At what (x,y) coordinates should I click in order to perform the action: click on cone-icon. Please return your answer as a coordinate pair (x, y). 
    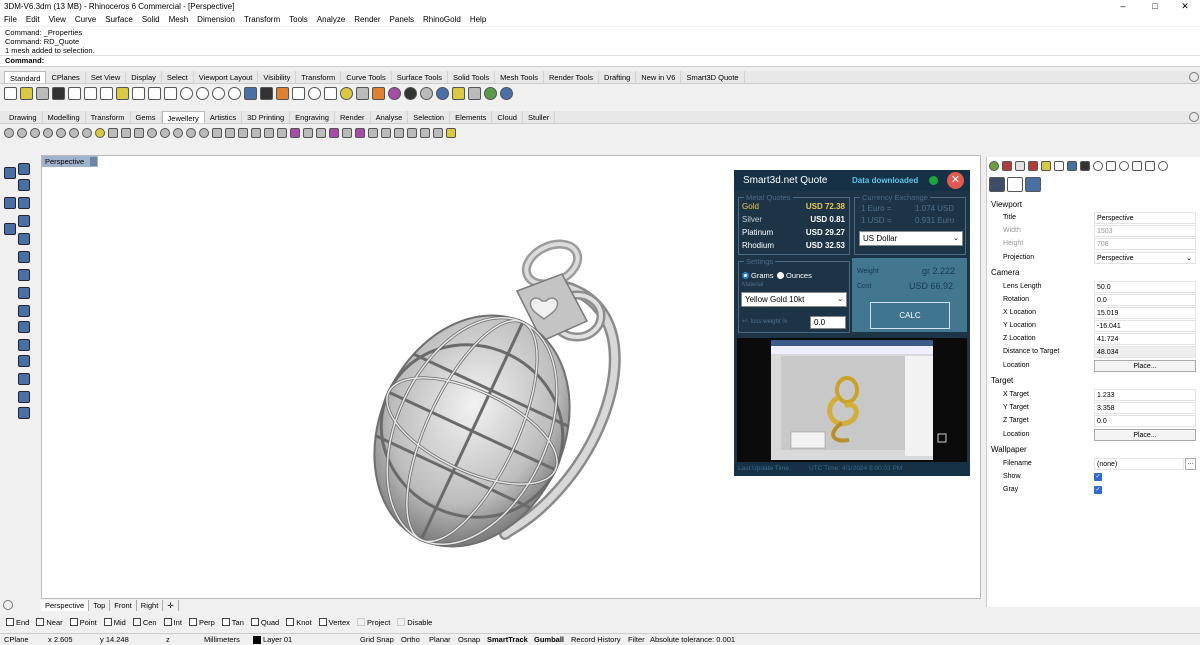
    Looking at the image, I should click on (24, 257).